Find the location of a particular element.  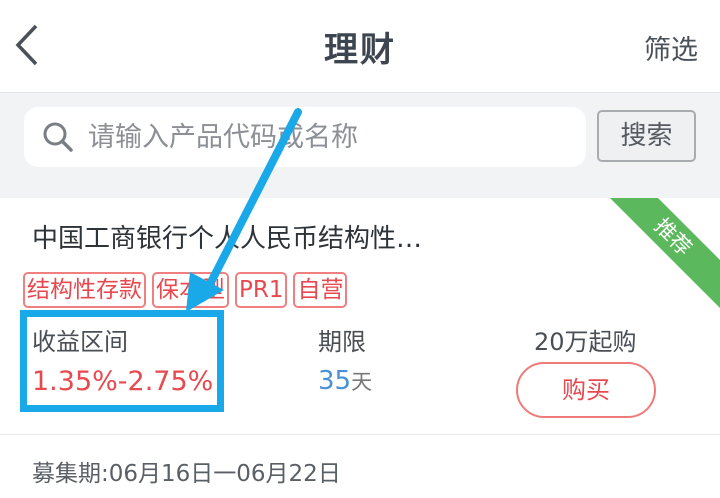

term-label: 期限 is located at coordinates (342, 342).